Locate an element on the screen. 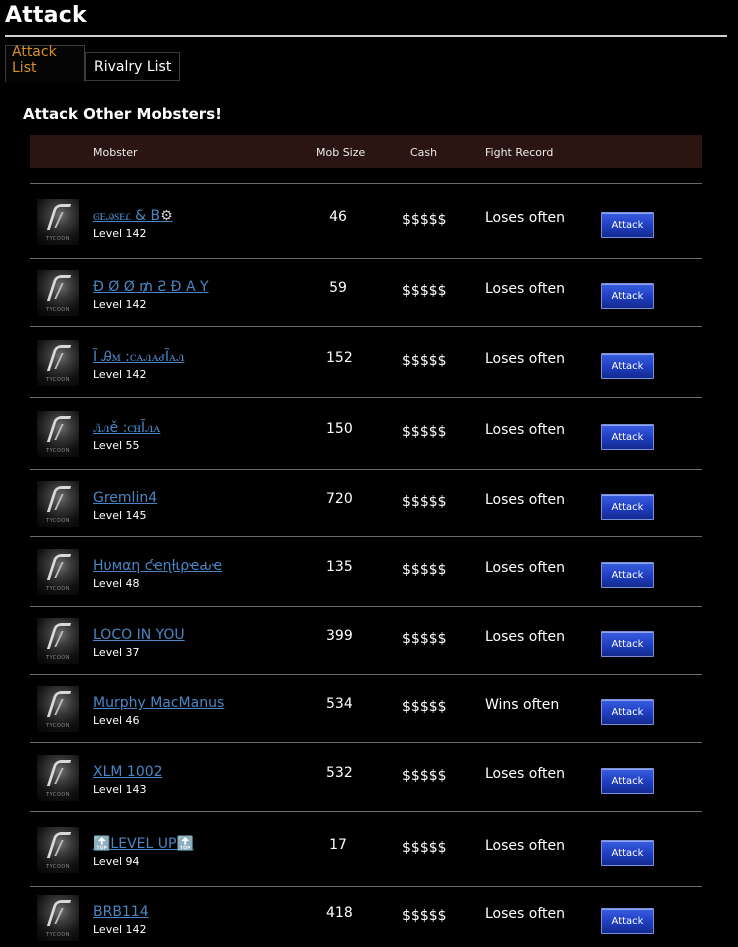 The image size is (738, 947). mobster-name: Hυмαη ƈҽɳƚιρҽԃҽ is located at coordinates (158, 566).